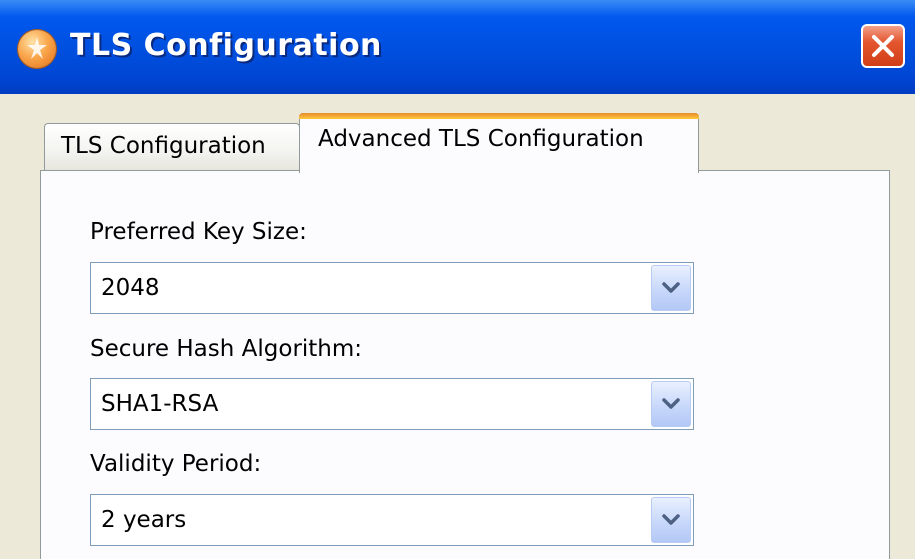 The image size is (915, 559). Describe the element at coordinates (392, 288) in the screenshot. I see `key-size-select: 2048` at that location.